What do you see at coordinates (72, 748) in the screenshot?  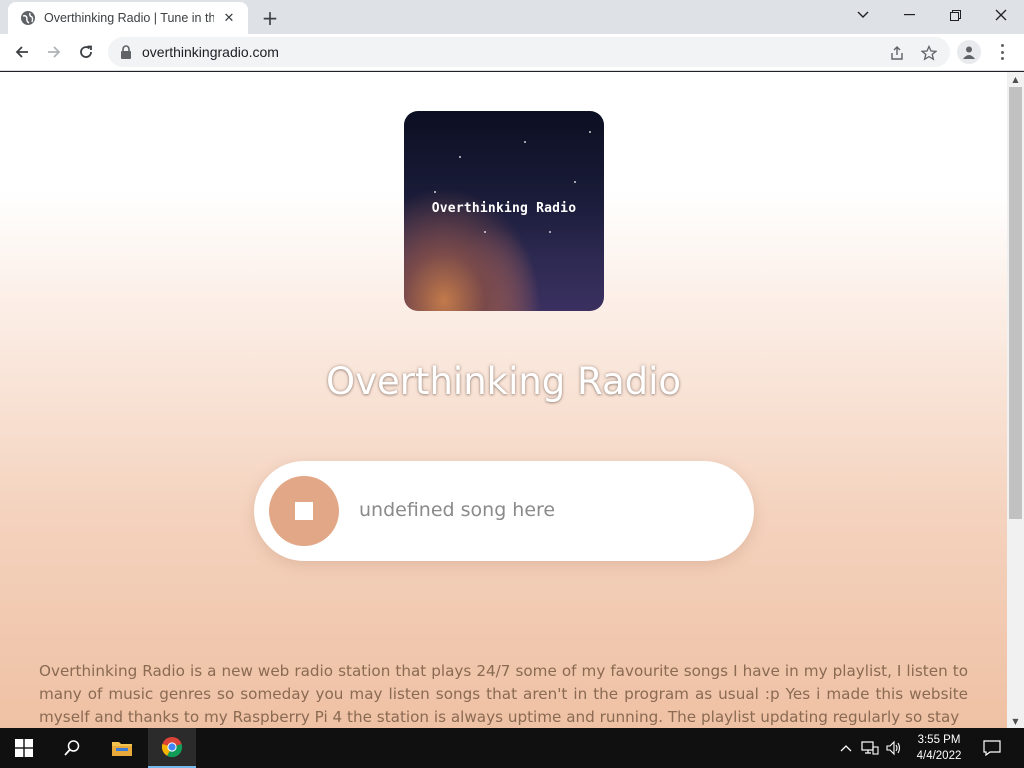 I see `search-icon` at bounding box center [72, 748].